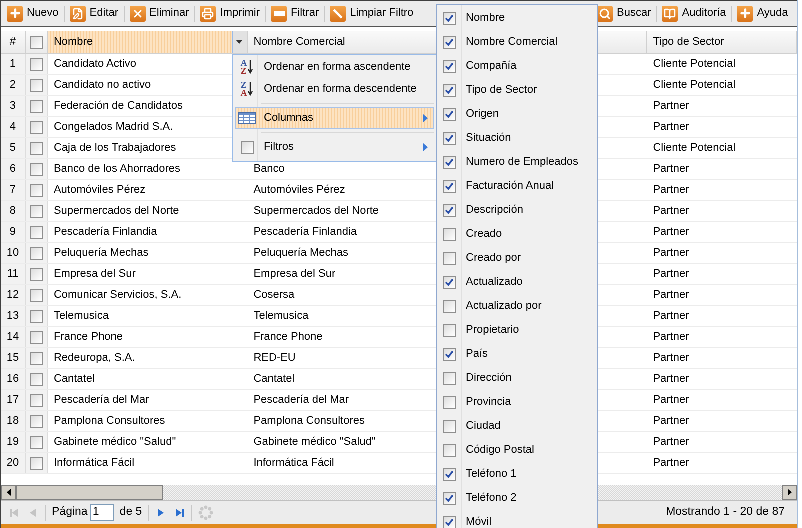 This screenshot has height=528, width=802. I want to click on last-page-icon, so click(179, 512).